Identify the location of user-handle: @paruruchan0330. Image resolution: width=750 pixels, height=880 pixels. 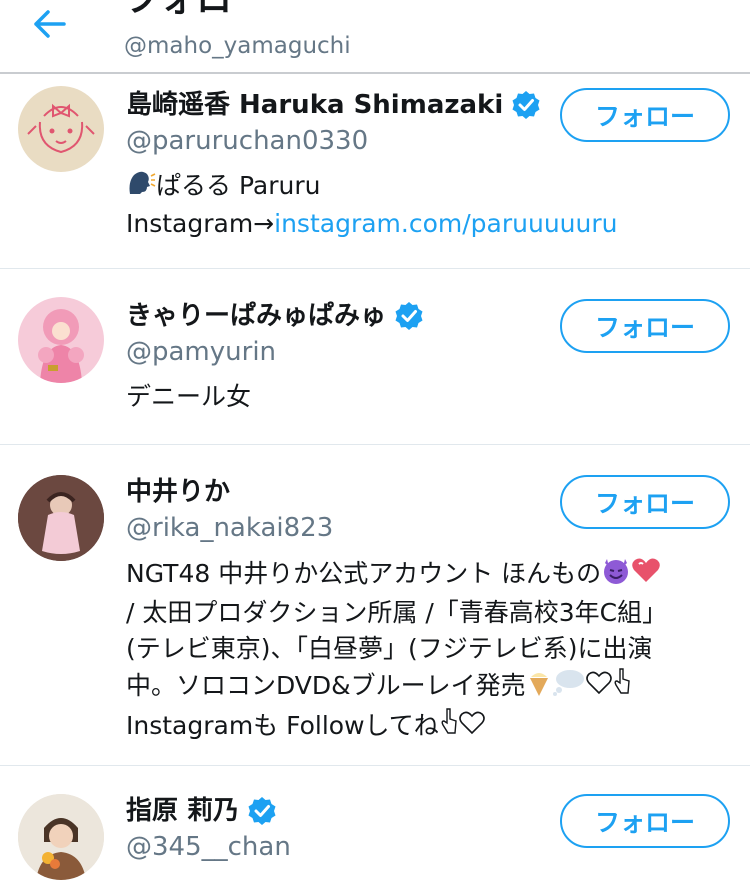
(247, 141).